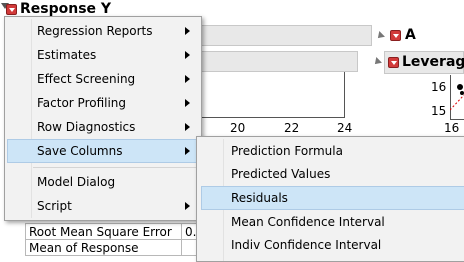 The width and height of the screenshot is (464, 262). Describe the element at coordinates (103, 55) in the screenshot. I see `menu-item-estimates: Estimates` at that location.